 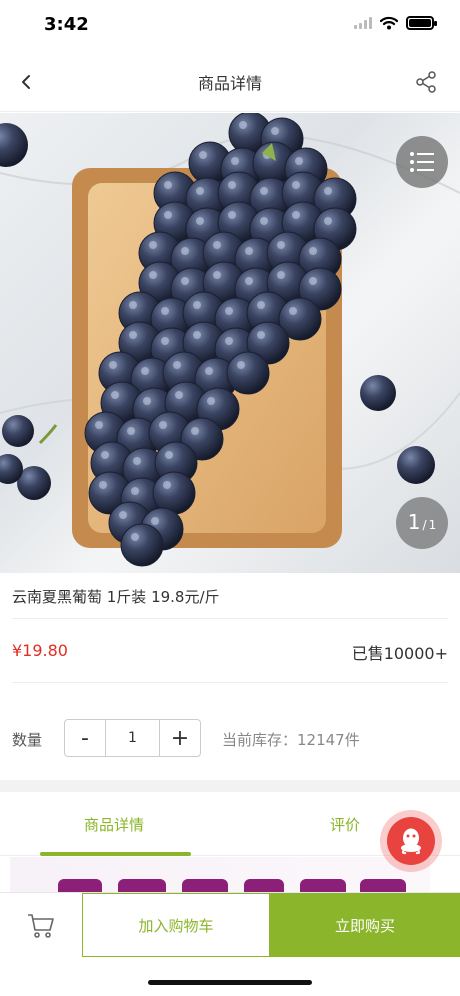 What do you see at coordinates (116, 597) in the screenshot?
I see `product-title: 云南夏黑葡萄 1斤装 19.8元/斤` at bounding box center [116, 597].